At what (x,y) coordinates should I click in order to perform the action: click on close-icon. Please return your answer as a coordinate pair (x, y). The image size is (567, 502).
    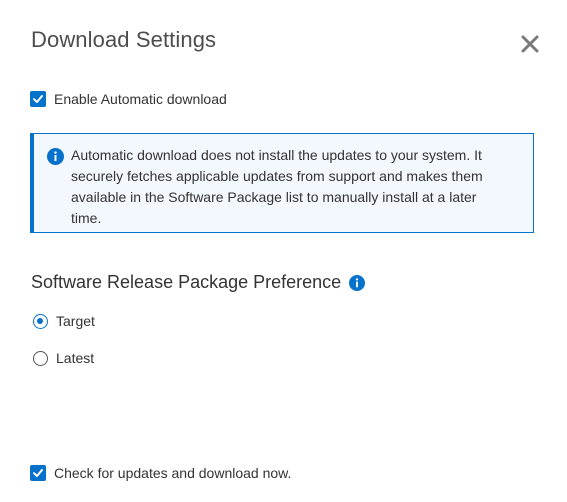
    Looking at the image, I should click on (530, 44).